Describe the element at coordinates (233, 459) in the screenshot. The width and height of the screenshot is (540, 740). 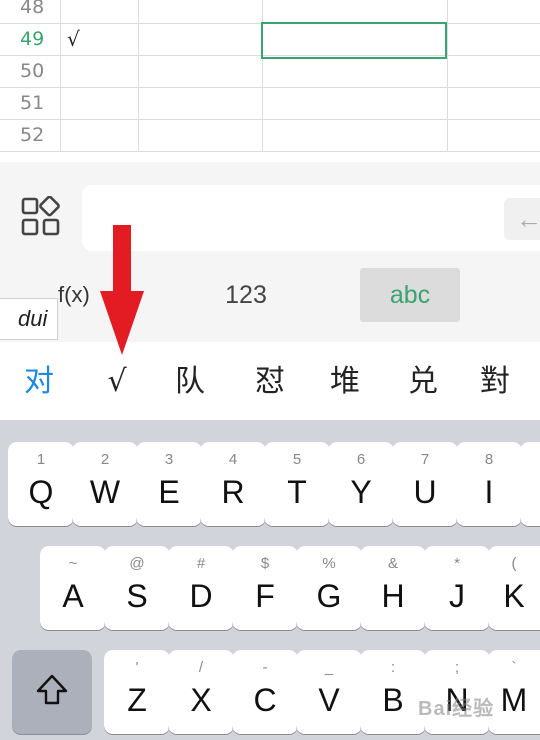
I see `key-hint: 4` at that location.